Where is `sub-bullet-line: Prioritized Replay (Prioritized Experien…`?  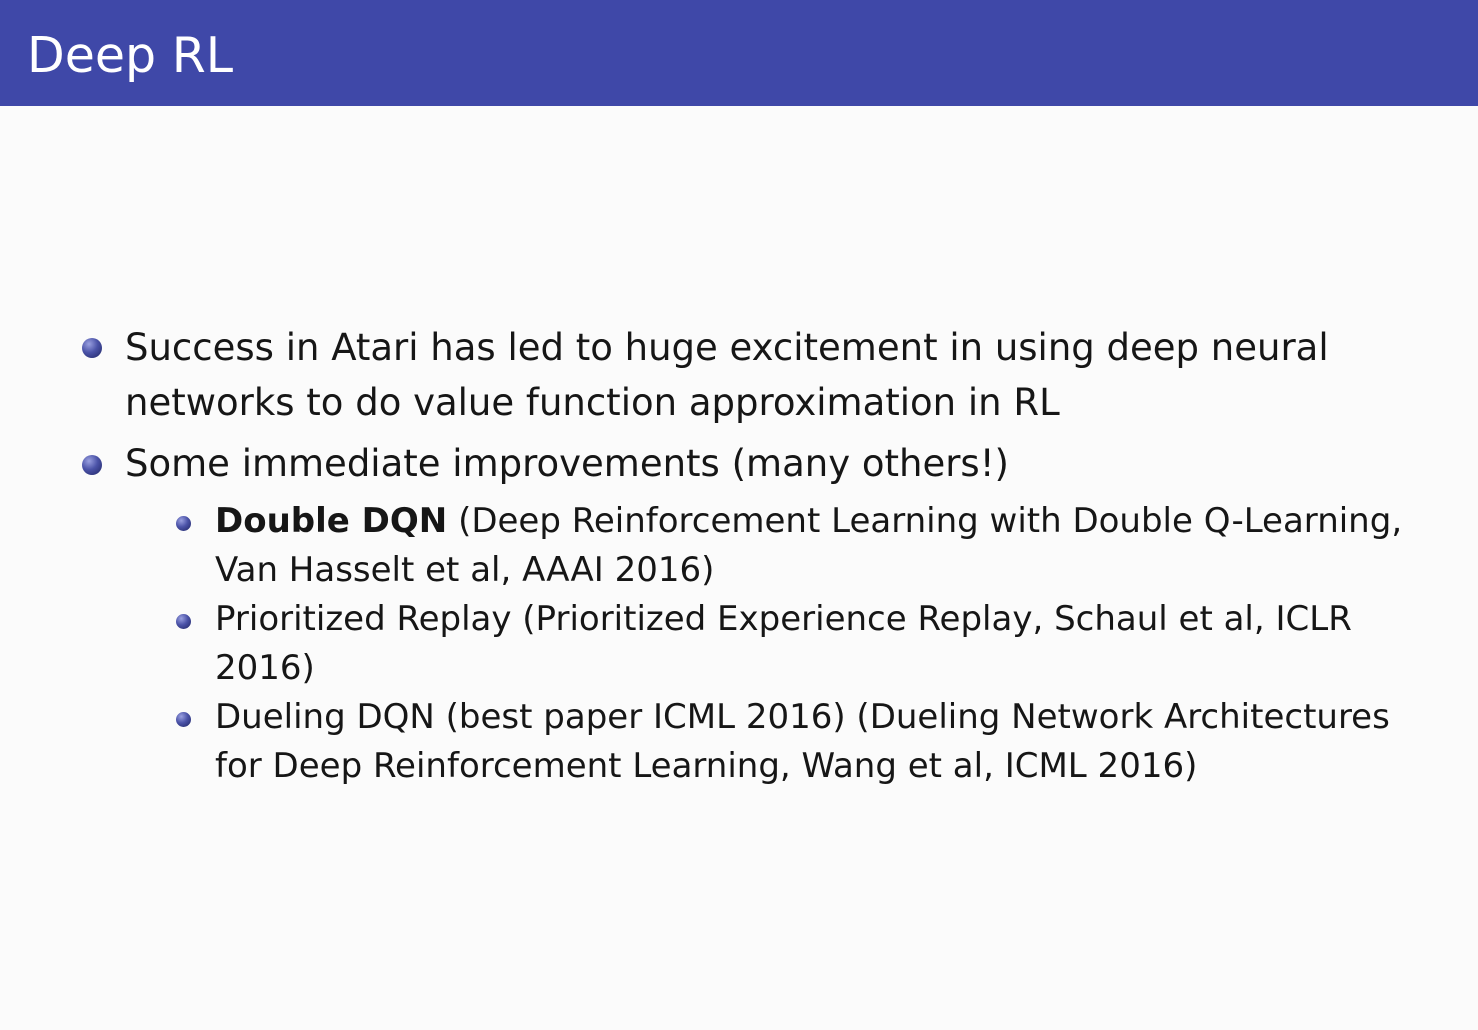
sub-bullet-line: Prioritized Replay (Prioritized Experien… is located at coordinates (783, 619).